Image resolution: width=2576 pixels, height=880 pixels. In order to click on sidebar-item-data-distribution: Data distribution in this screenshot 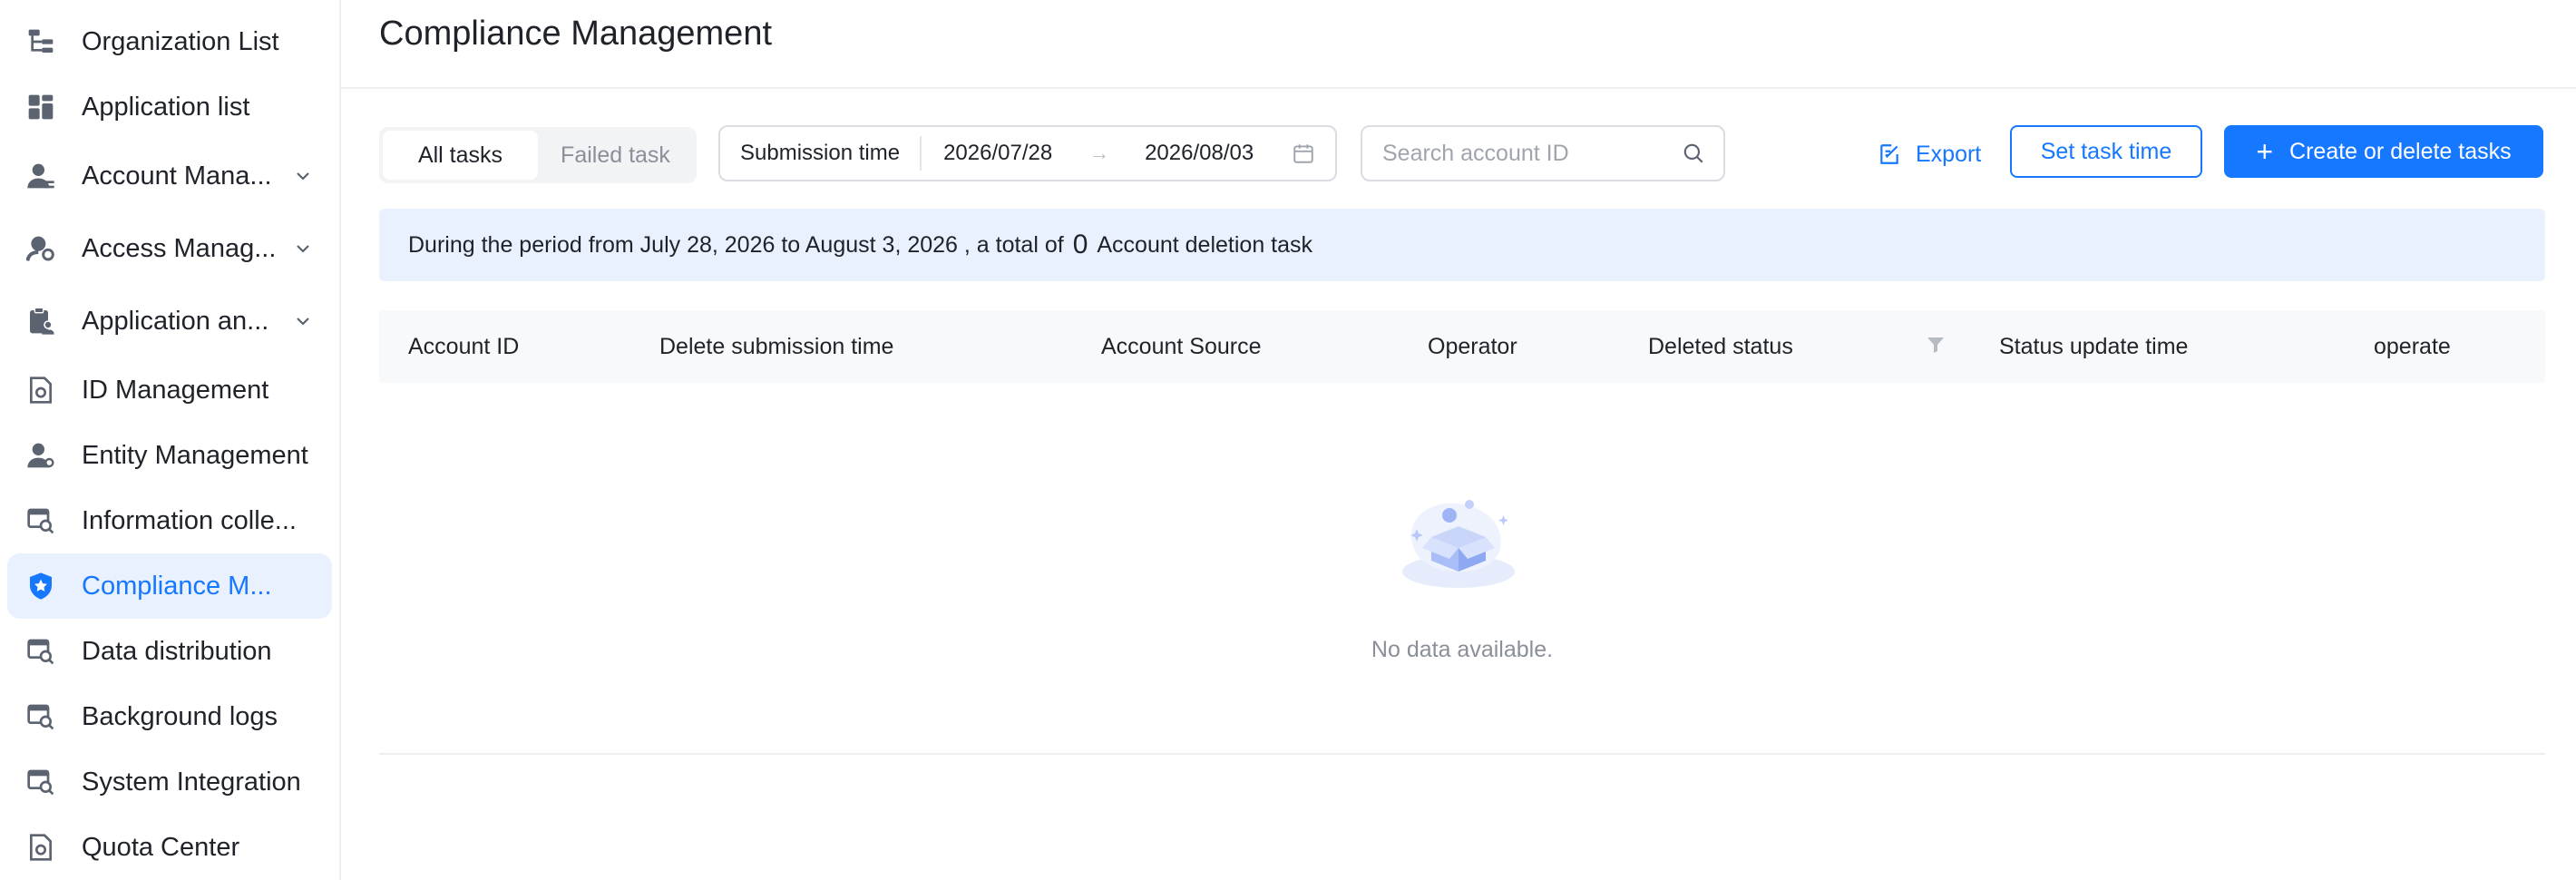, I will do `click(169, 651)`.